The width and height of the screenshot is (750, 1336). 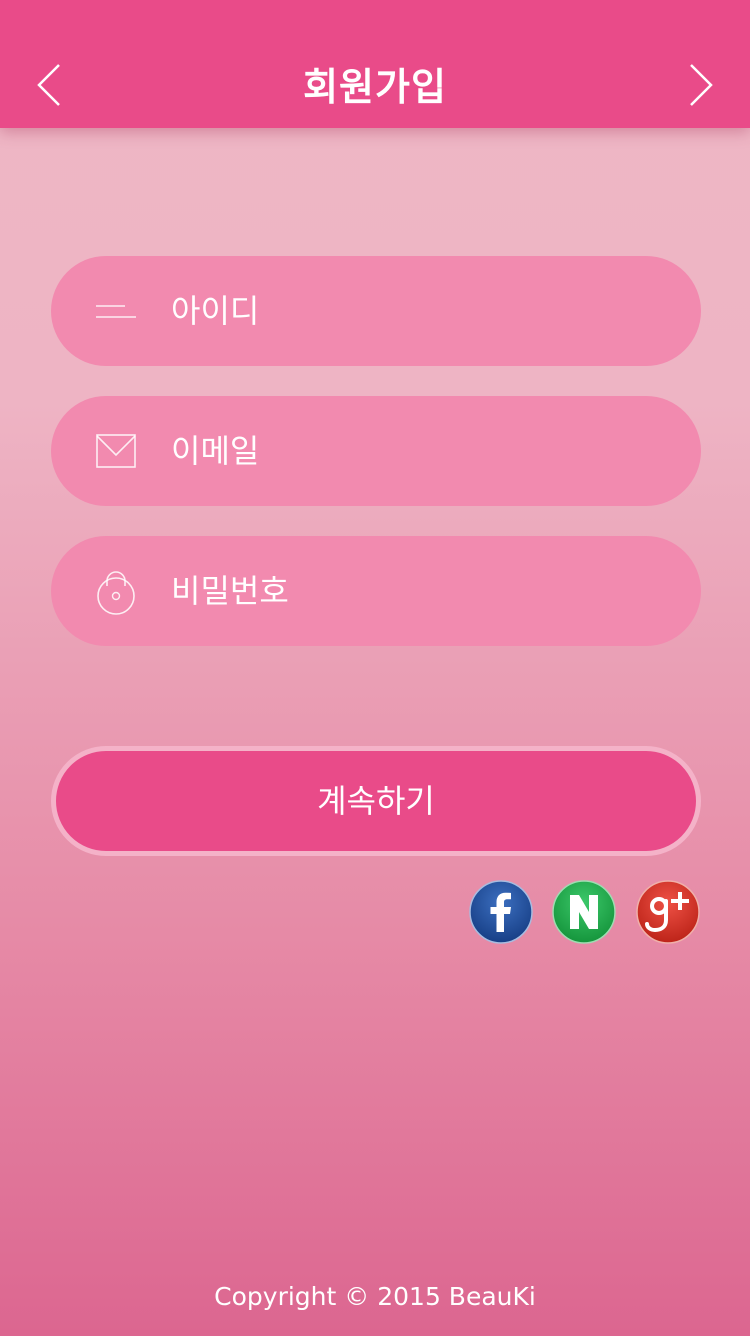 I want to click on id-lines-icon, so click(x=116, y=311).